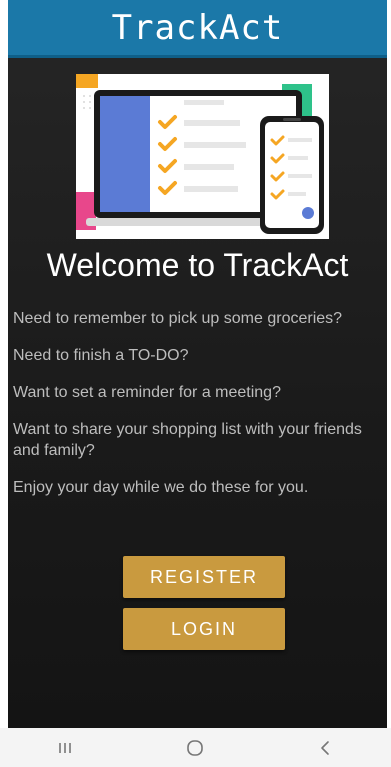 The width and height of the screenshot is (391, 767). I want to click on phone-fab-dot, so click(308, 213).